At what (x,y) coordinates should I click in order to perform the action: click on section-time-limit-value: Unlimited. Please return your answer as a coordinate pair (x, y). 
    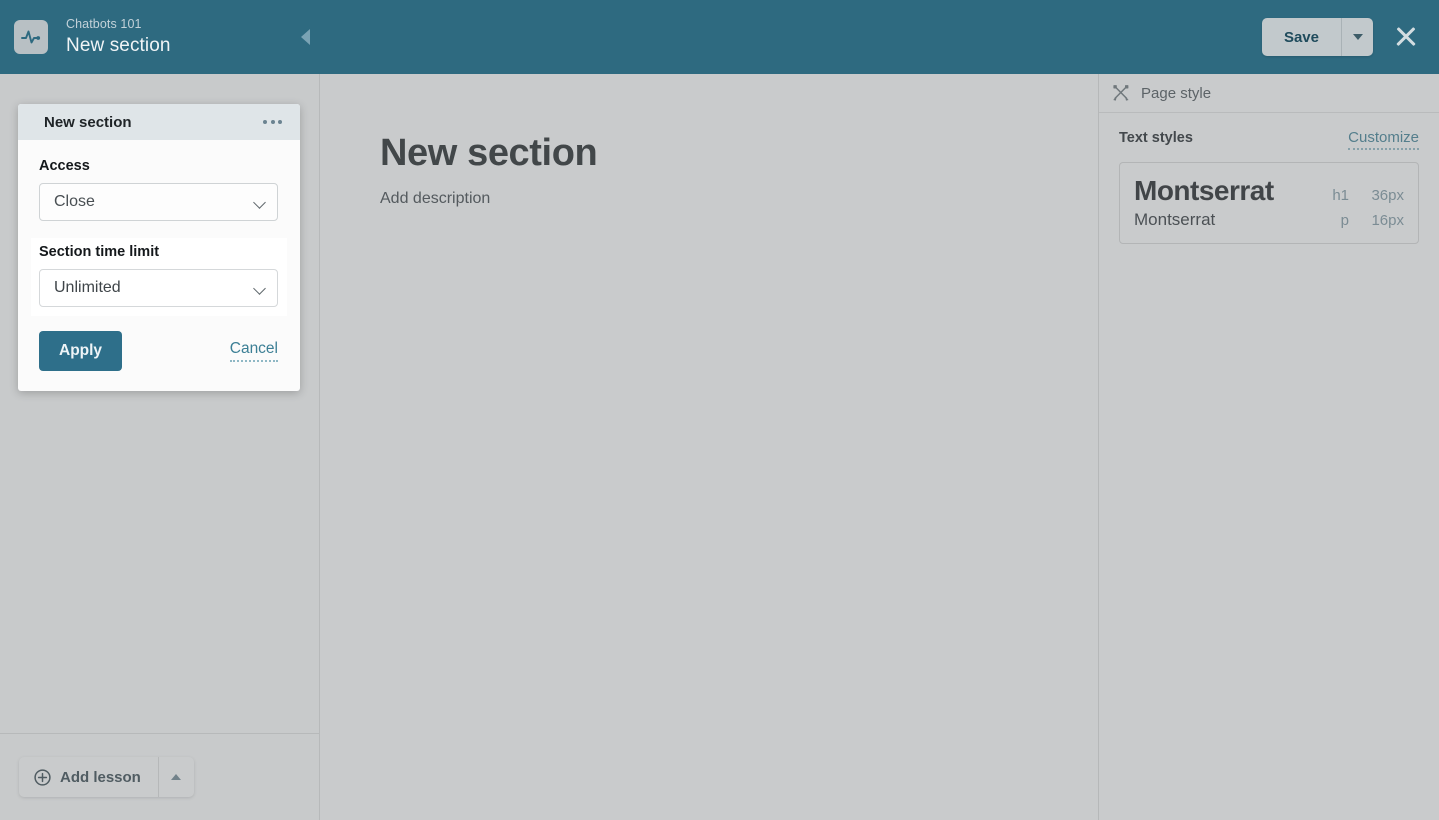
    Looking at the image, I should click on (87, 287).